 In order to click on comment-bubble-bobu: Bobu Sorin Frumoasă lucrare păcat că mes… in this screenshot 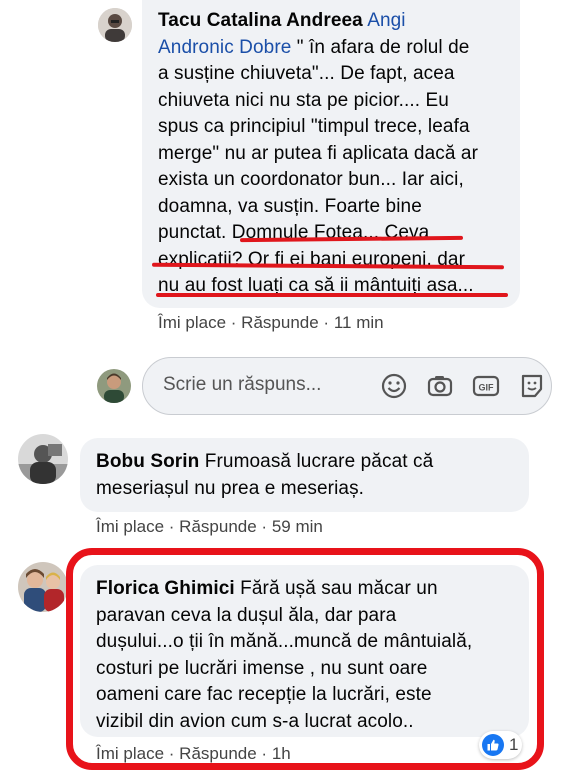, I will do `click(304, 475)`.